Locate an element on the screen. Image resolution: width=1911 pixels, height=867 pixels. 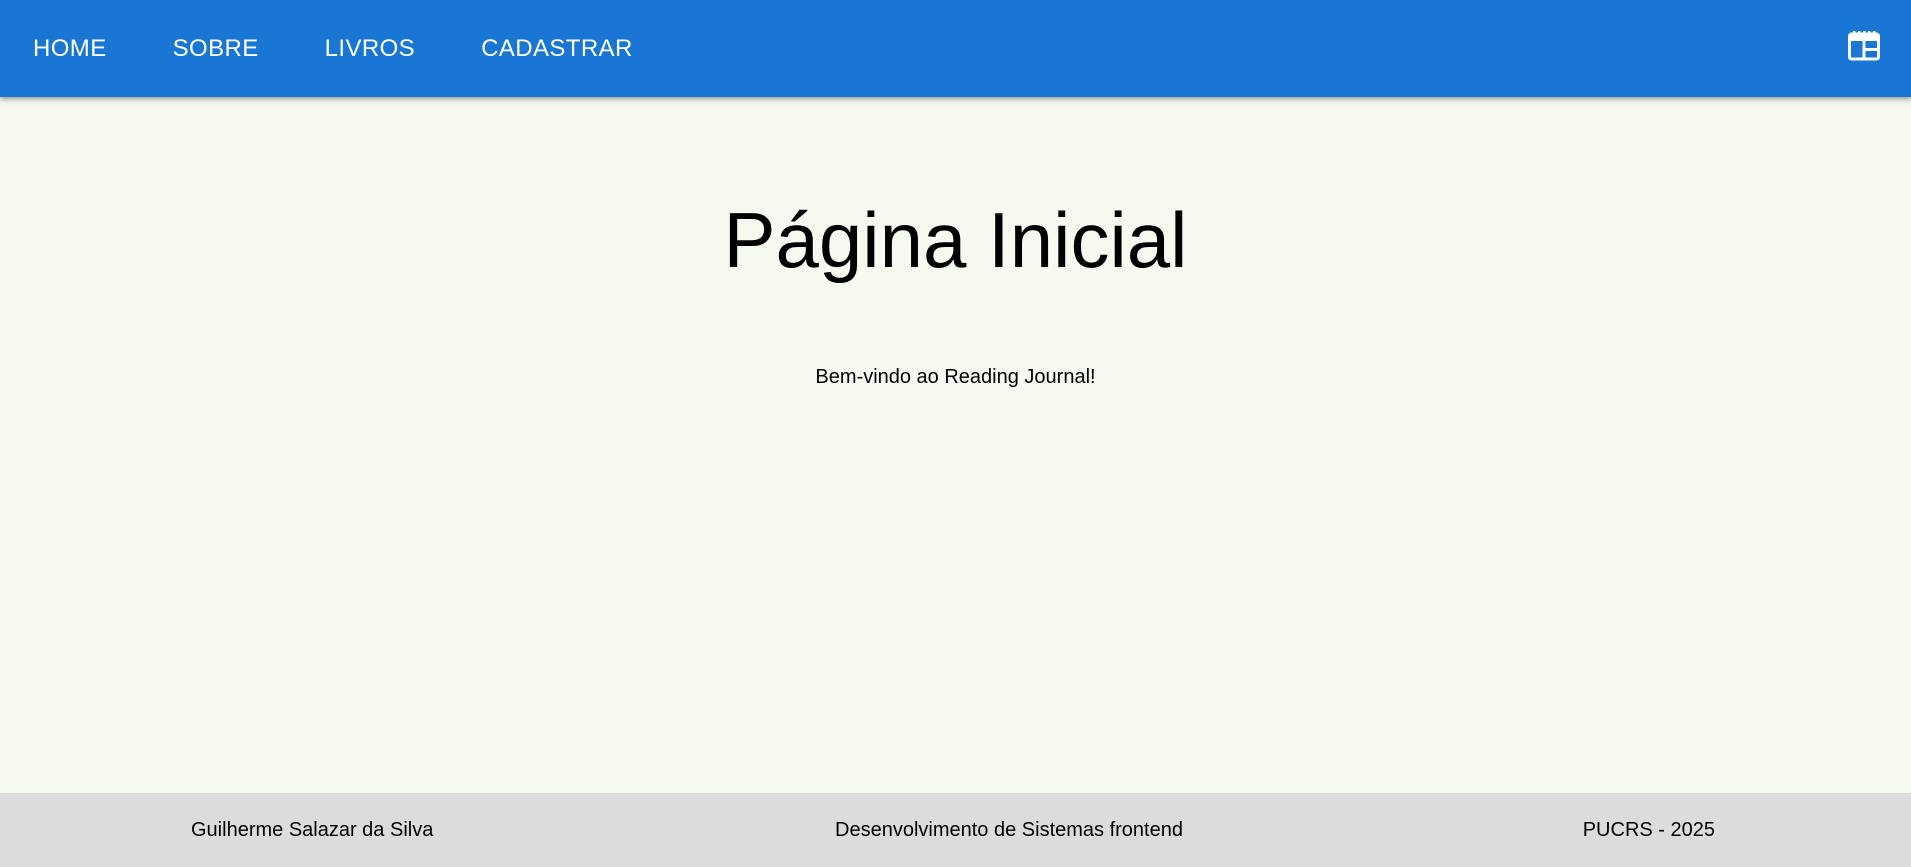
welcome-text: Bem-vindo ao Reading Journal! is located at coordinates (955, 377).